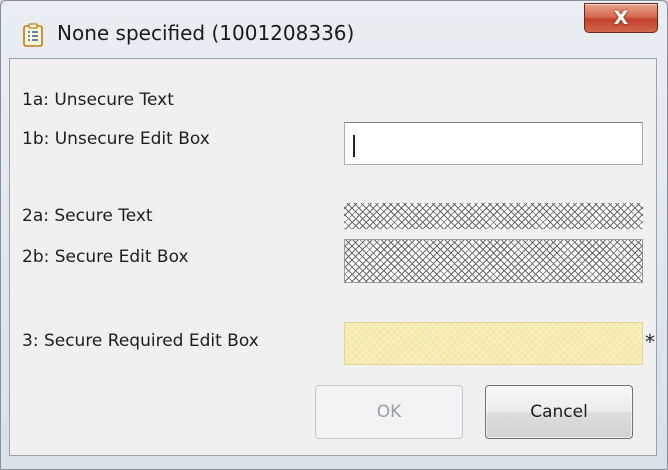  I want to click on unsecure-edit-label: 1b: Unsecure Edit Box, so click(116, 139).